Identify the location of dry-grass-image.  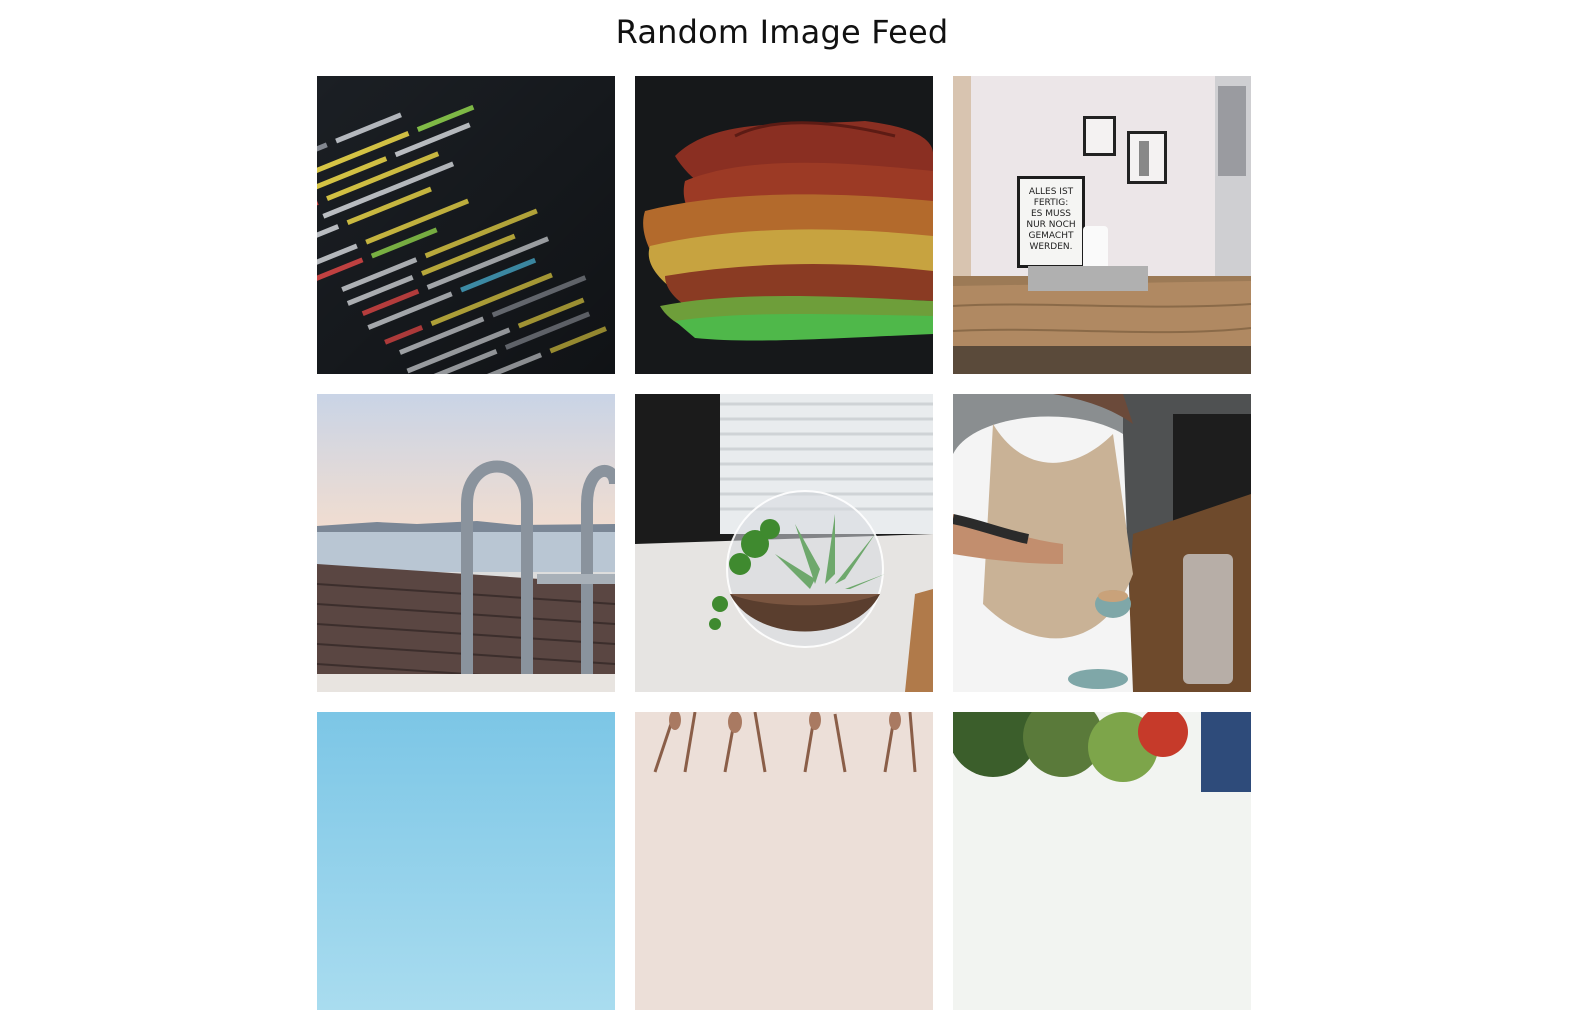
(784, 861).